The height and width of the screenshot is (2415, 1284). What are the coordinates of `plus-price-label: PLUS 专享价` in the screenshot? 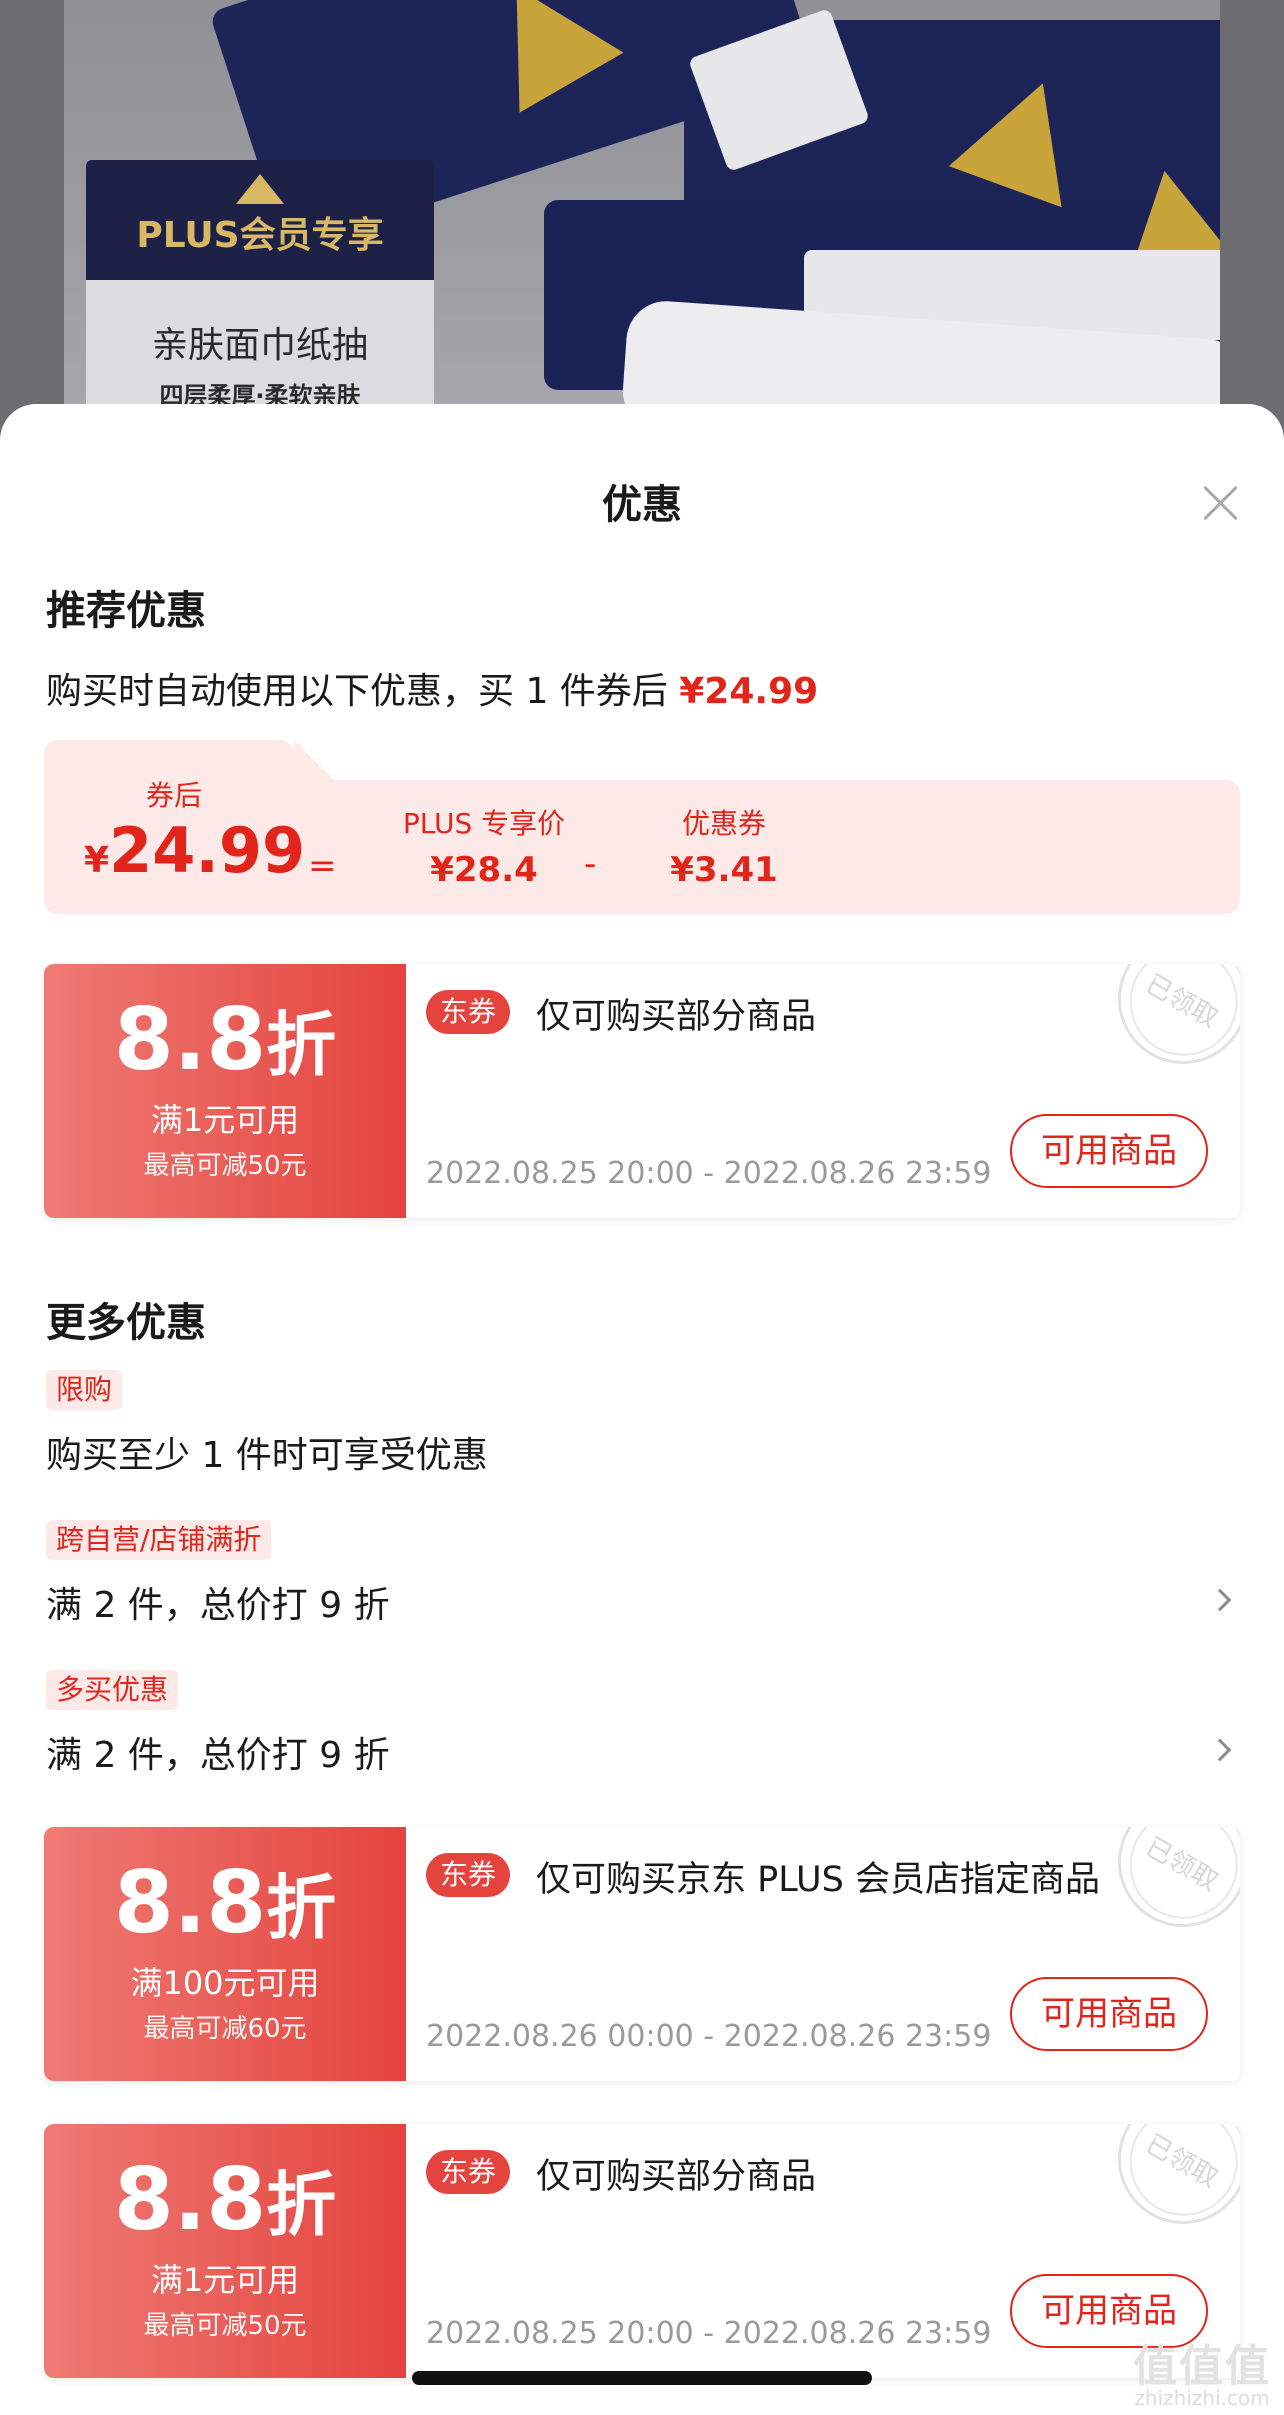 It's located at (484, 823).